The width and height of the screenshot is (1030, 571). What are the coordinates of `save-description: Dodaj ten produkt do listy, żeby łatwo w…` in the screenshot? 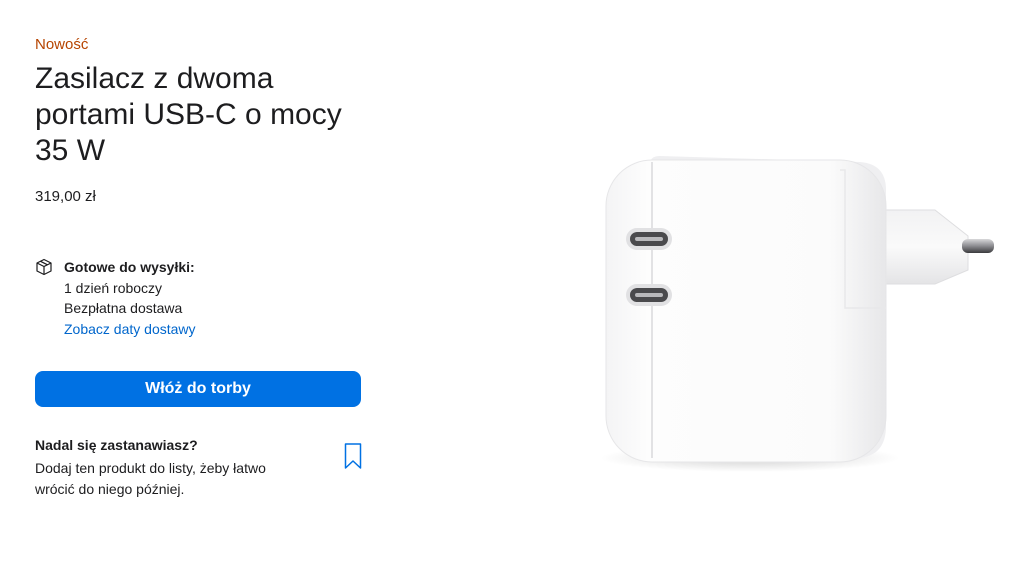 It's located at (150, 478).